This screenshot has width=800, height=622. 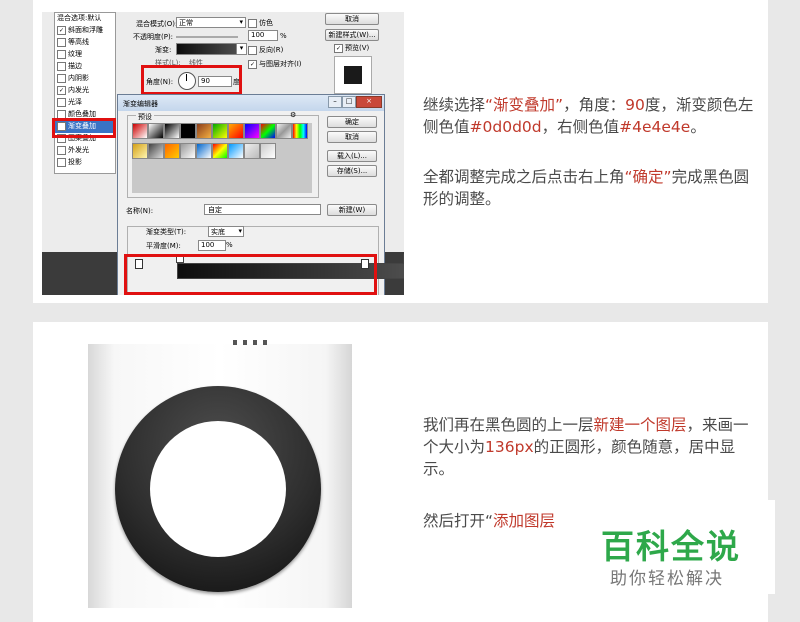 What do you see at coordinates (212, 245) in the screenshot?
I see `smoothness-input: 100` at bounding box center [212, 245].